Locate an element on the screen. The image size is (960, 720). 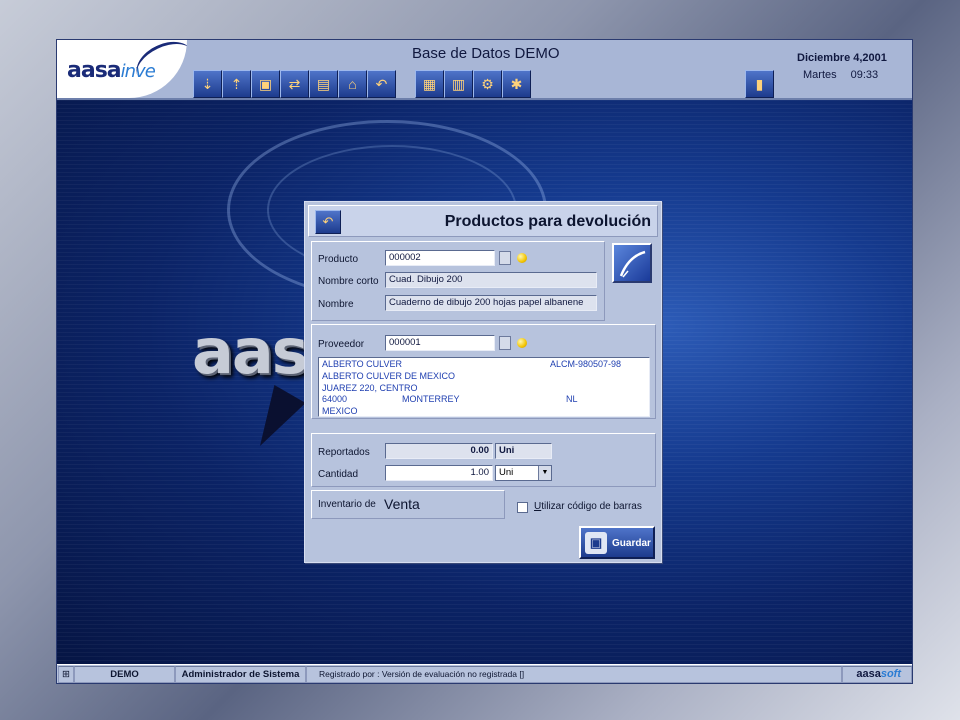
reported-unit: Uni is located at coordinates (523, 451).